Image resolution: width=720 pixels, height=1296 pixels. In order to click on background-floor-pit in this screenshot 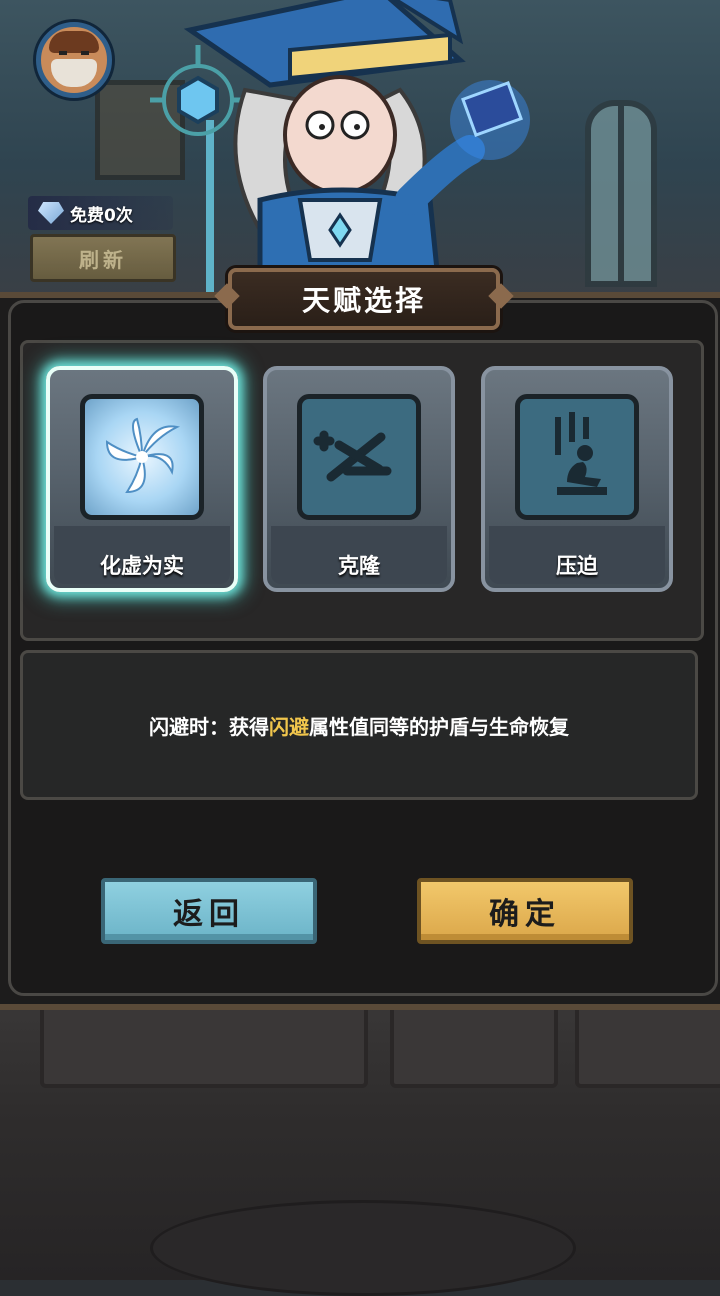, I will do `click(363, 1248)`.